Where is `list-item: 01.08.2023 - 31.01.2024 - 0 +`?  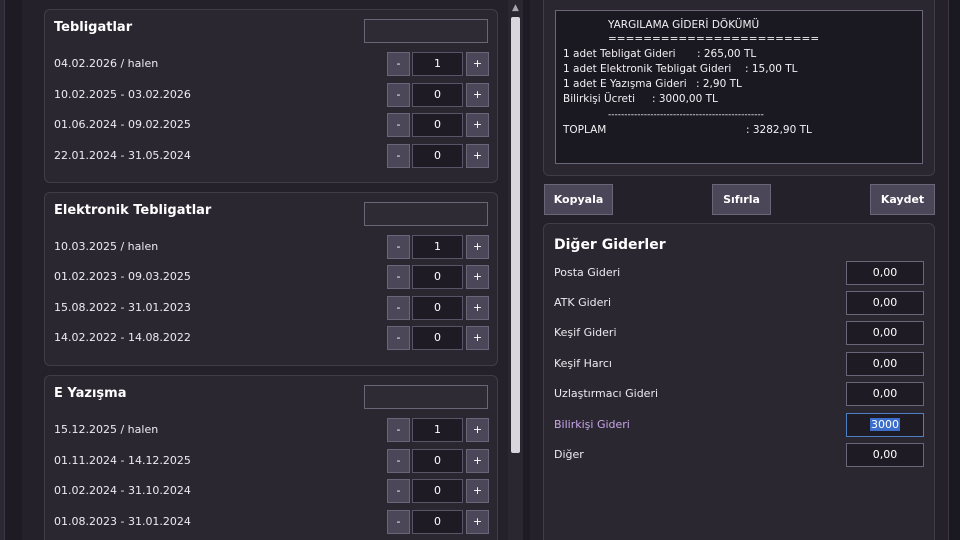
list-item: 01.08.2023 - 31.01.2024 - 0 + is located at coordinates (272, 522).